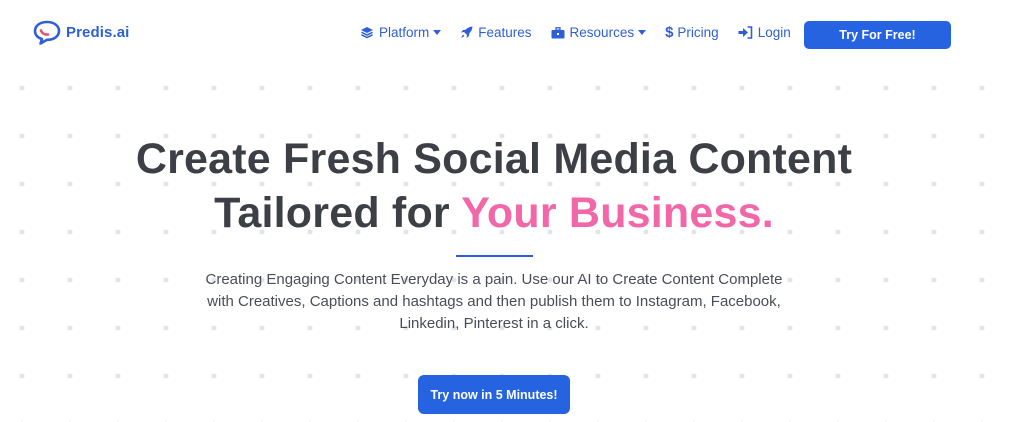 The height and width of the screenshot is (422, 1024). What do you see at coordinates (47, 32) in the screenshot?
I see `speech-bubble-logo-icon` at bounding box center [47, 32].